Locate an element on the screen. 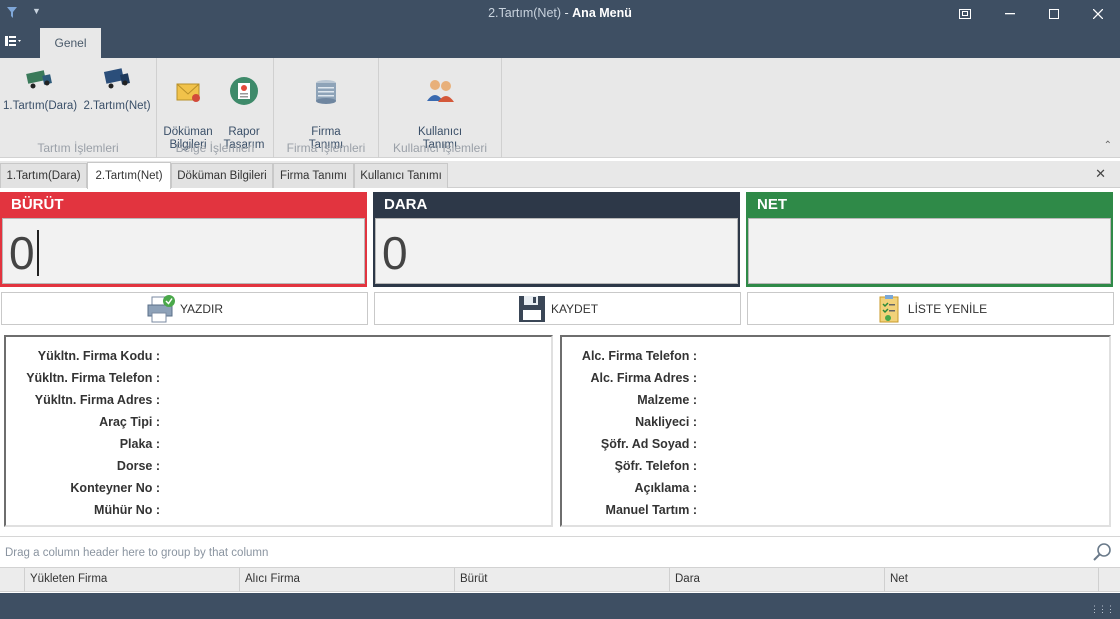  ribbon-group-company: Firma Tanımı Firma İşlemleri is located at coordinates (326, 108).